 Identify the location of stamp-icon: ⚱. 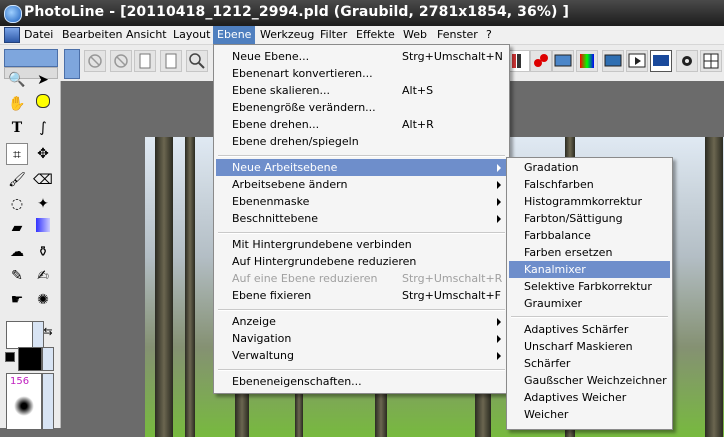
(43, 252).